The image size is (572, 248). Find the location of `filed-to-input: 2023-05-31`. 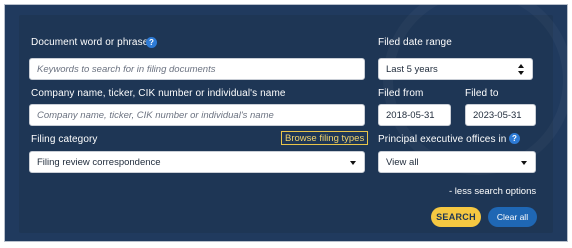

filed-to-input: 2023-05-31 is located at coordinates (500, 115).